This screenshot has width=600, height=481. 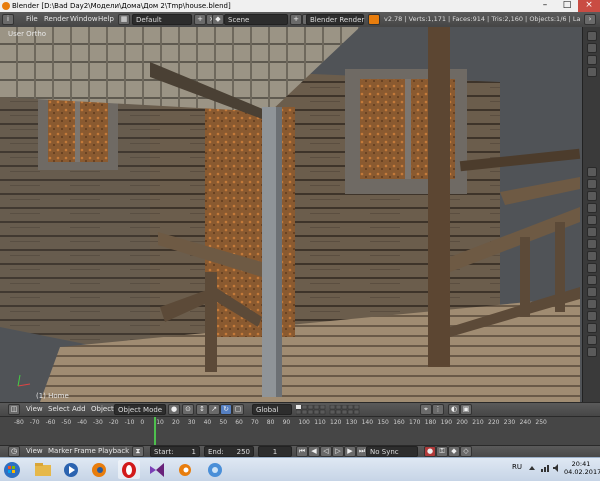 What do you see at coordinates (162, 19) in the screenshot?
I see `screen-layout-select: Default` at bounding box center [162, 19].